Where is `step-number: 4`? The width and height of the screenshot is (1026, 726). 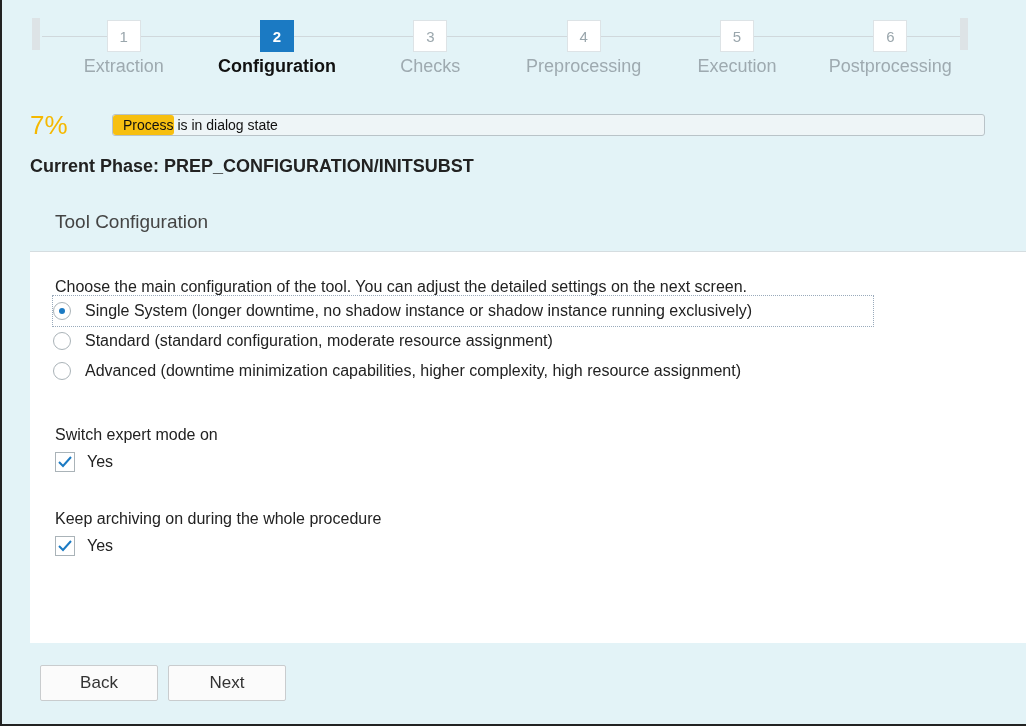 step-number: 4 is located at coordinates (583, 36).